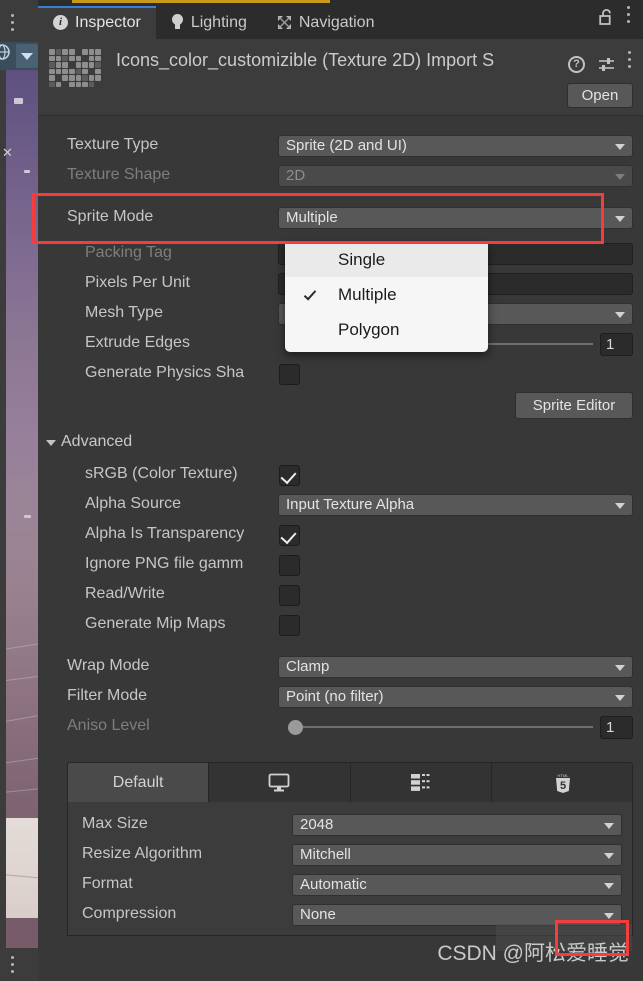  What do you see at coordinates (455, 505) in the screenshot?
I see `alpha-source-dropdown: Input Texture Alpha` at bounding box center [455, 505].